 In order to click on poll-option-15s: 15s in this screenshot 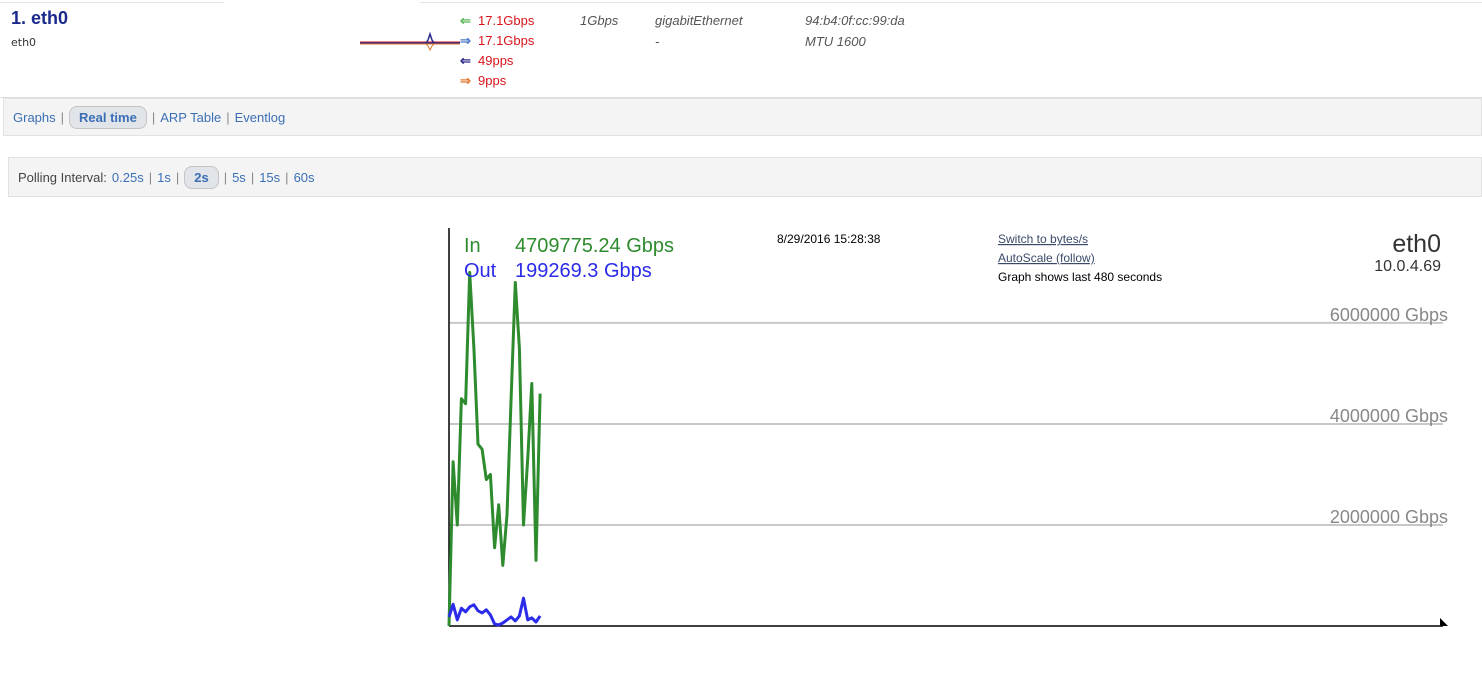, I will do `click(269, 177)`.